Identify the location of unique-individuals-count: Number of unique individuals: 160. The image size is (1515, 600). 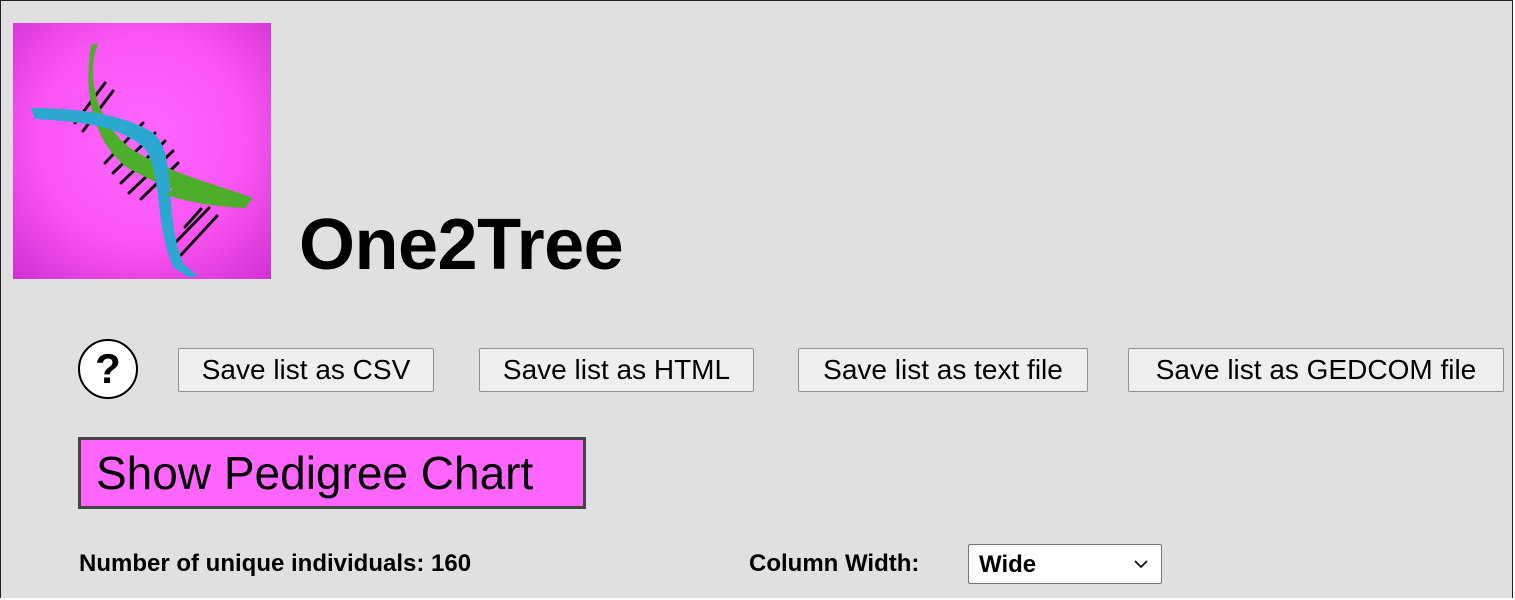
(275, 563).